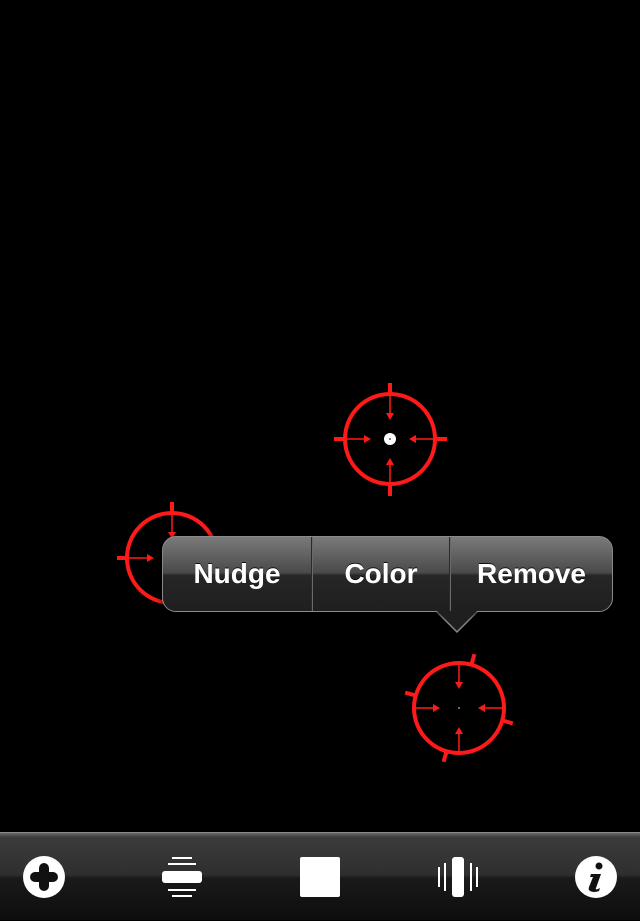 The height and width of the screenshot is (921, 640). I want to click on horizontal-line-button, so click(182, 877).